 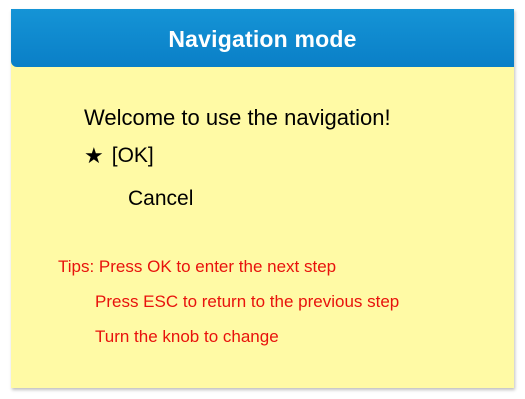 I want to click on menu-item-ok: ★ [OK], so click(x=119, y=156).